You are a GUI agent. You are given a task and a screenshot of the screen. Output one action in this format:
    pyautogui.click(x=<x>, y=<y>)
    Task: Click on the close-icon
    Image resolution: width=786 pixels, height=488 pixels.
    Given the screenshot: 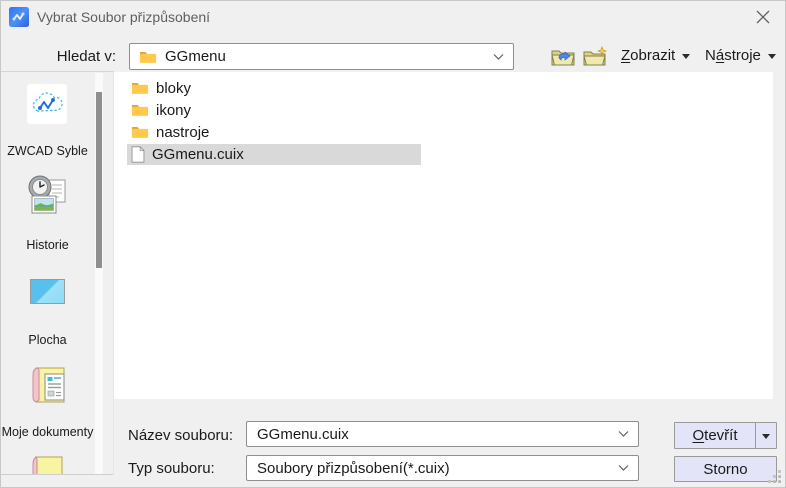 What is the action you would take?
    pyautogui.click(x=763, y=17)
    